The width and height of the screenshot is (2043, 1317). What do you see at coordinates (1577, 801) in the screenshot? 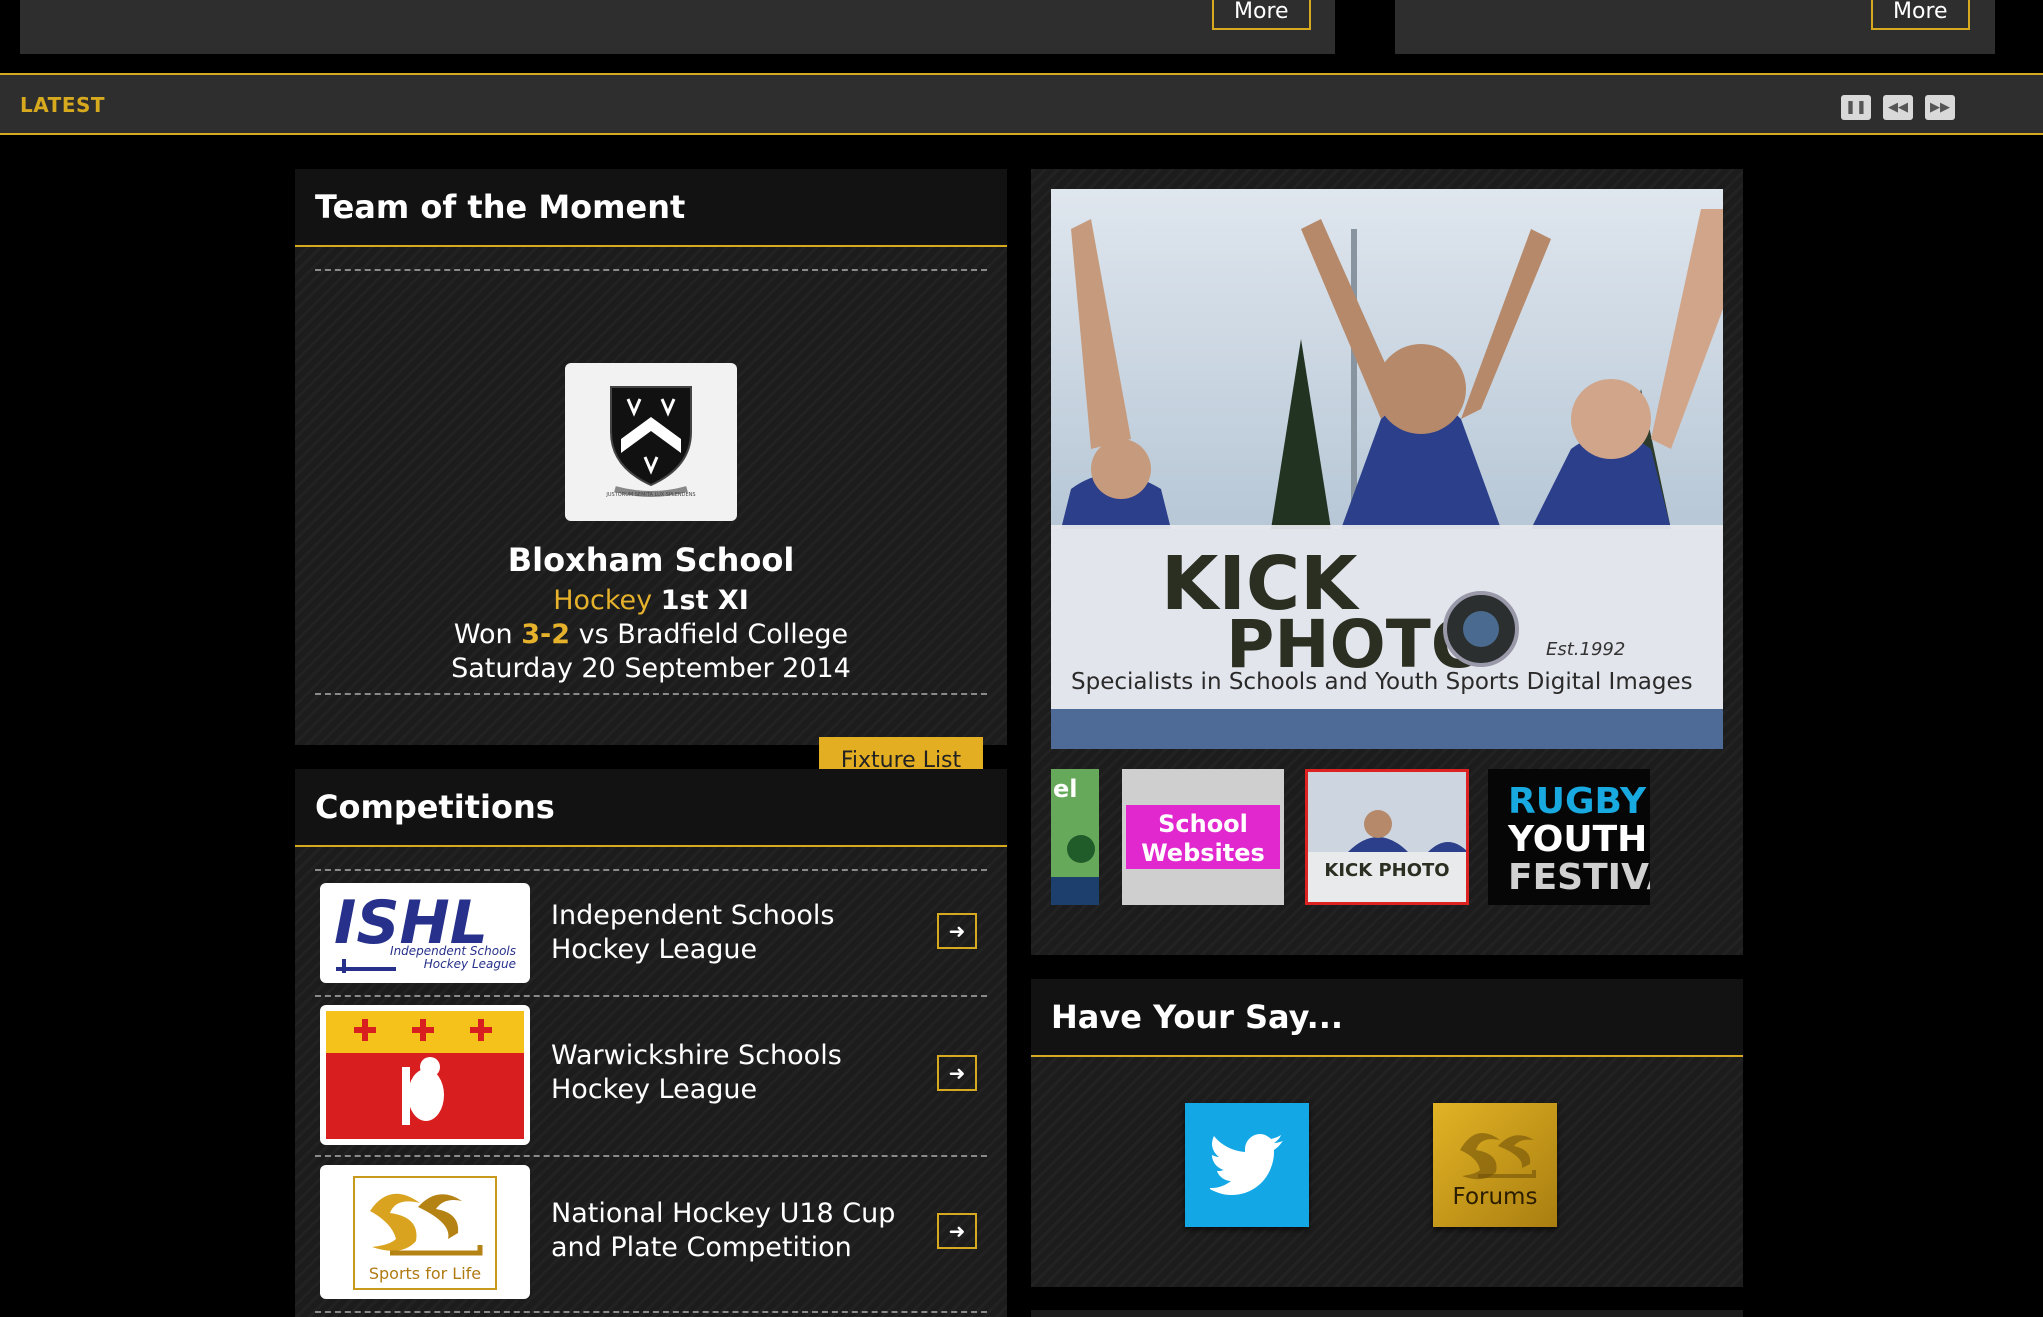
I see `svg-text: RUGBY` at bounding box center [1577, 801].